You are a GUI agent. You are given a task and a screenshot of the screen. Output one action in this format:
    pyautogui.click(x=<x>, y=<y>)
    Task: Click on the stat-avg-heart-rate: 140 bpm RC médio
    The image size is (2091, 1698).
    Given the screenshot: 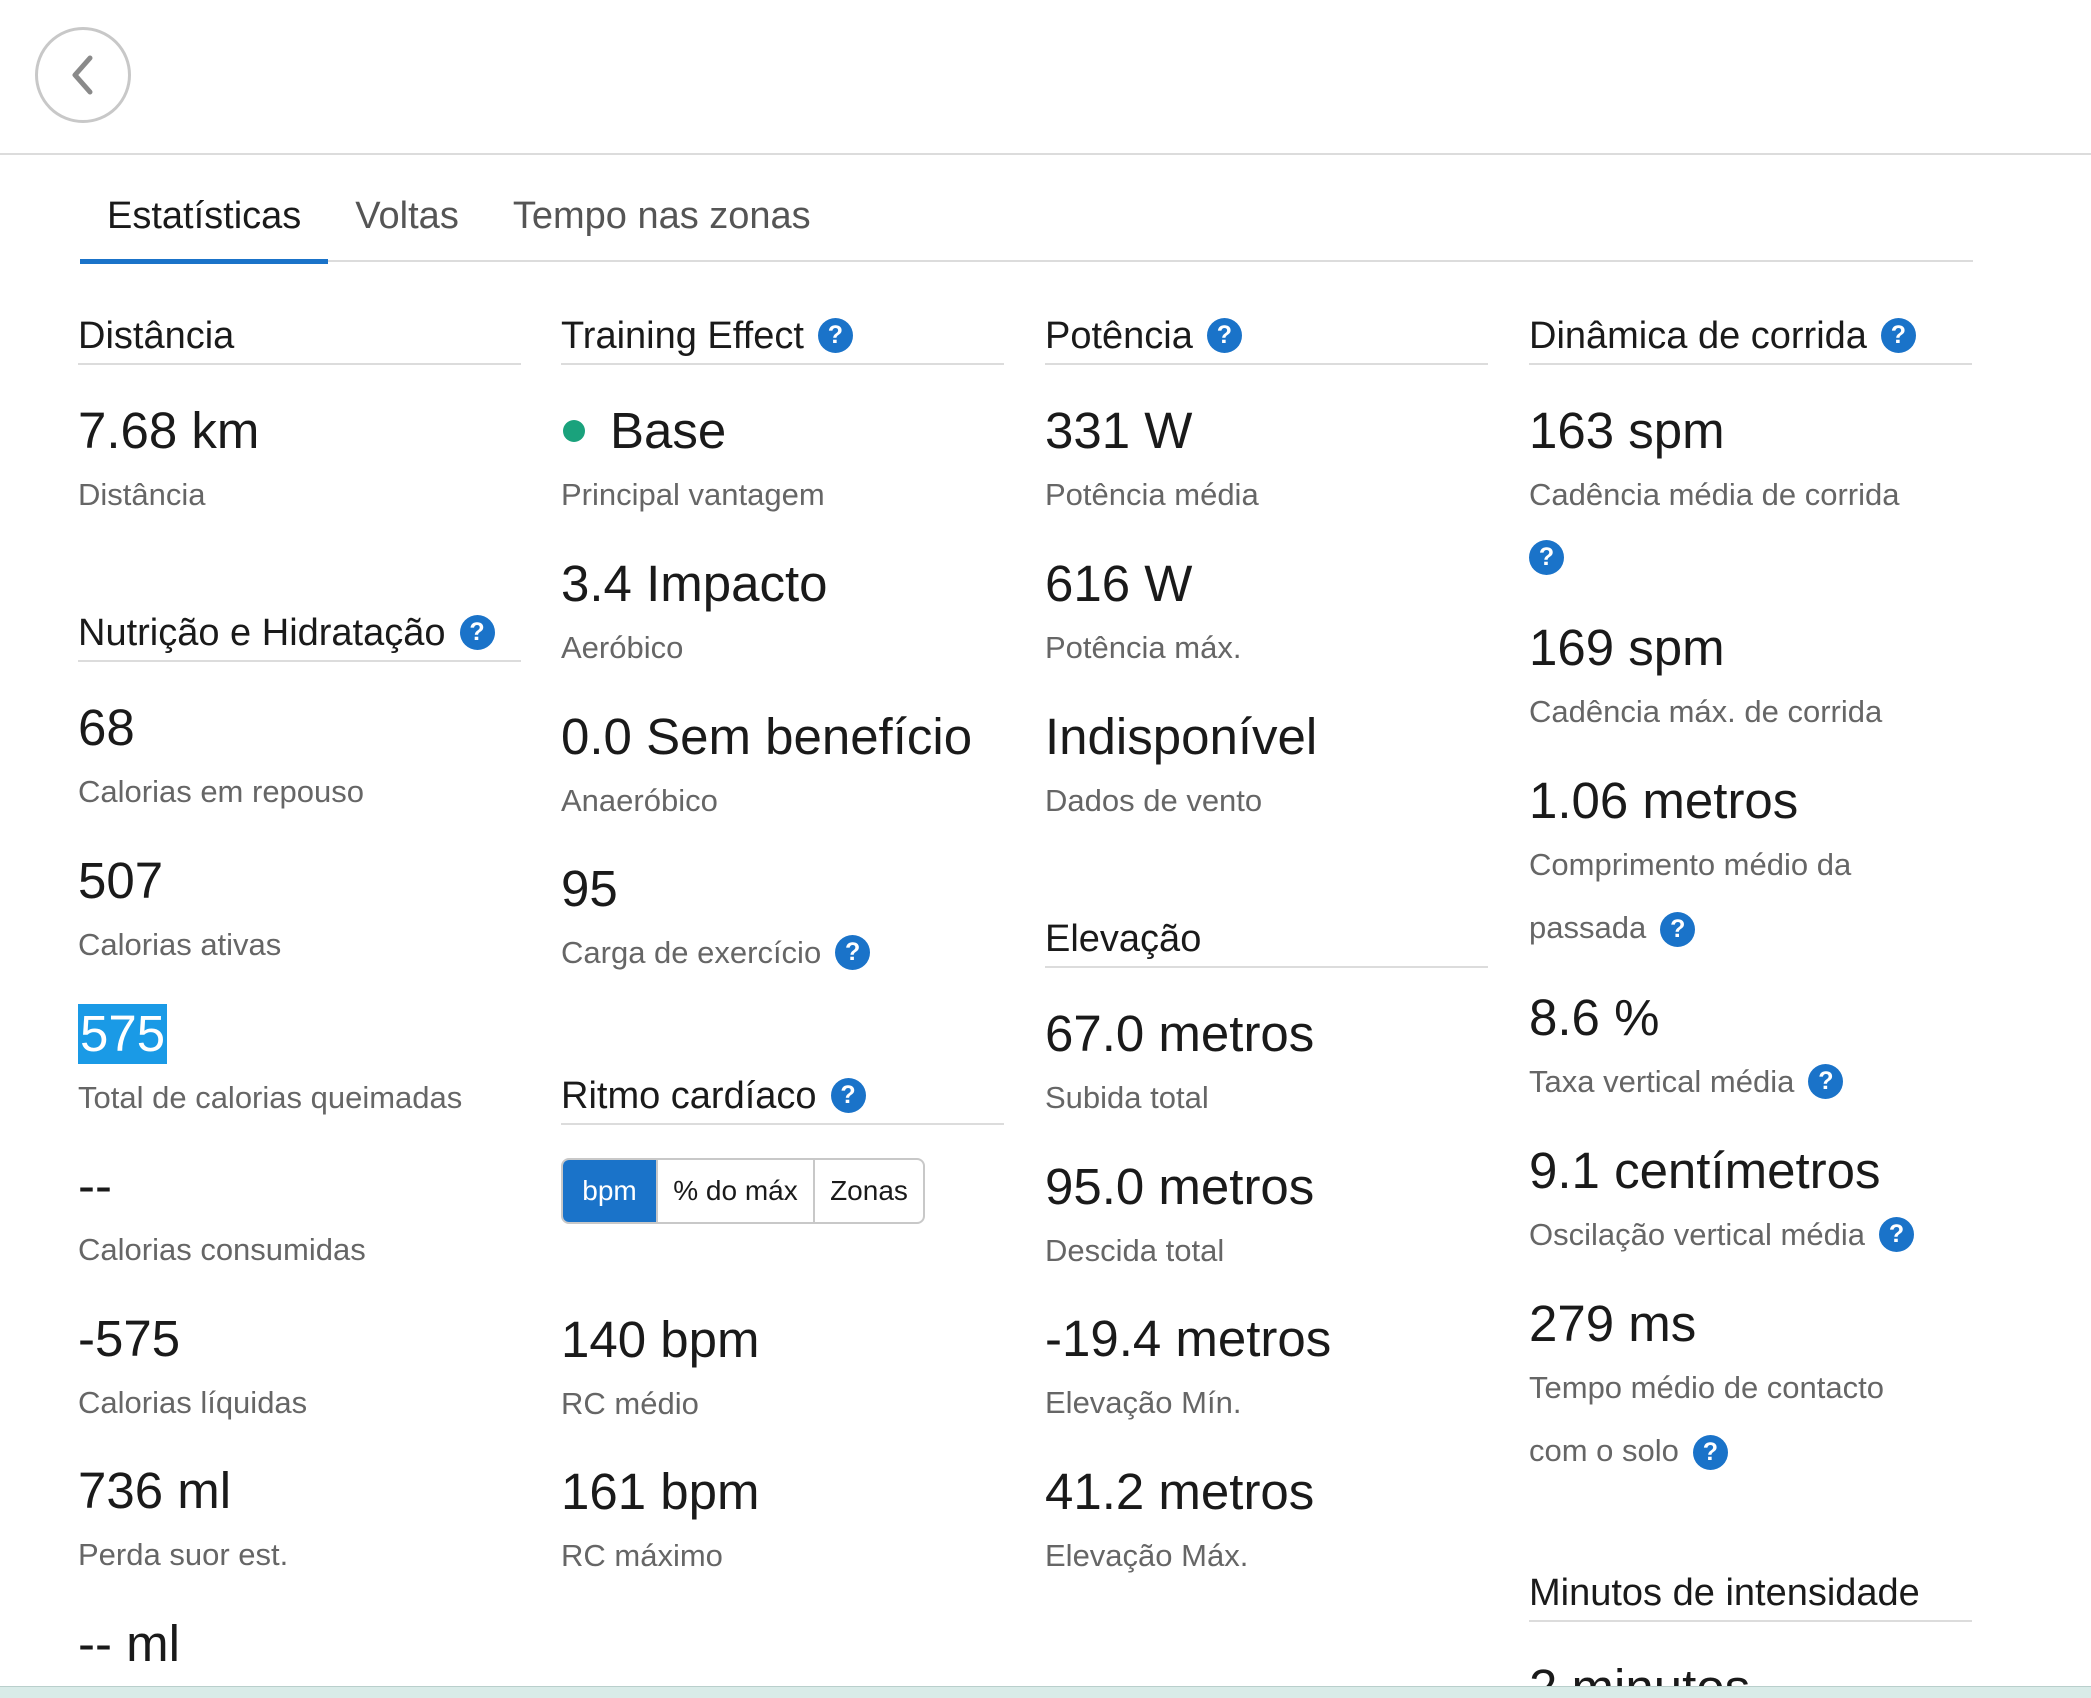 What is the action you would take?
    pyautogui.click(x=782, y=1372)
    